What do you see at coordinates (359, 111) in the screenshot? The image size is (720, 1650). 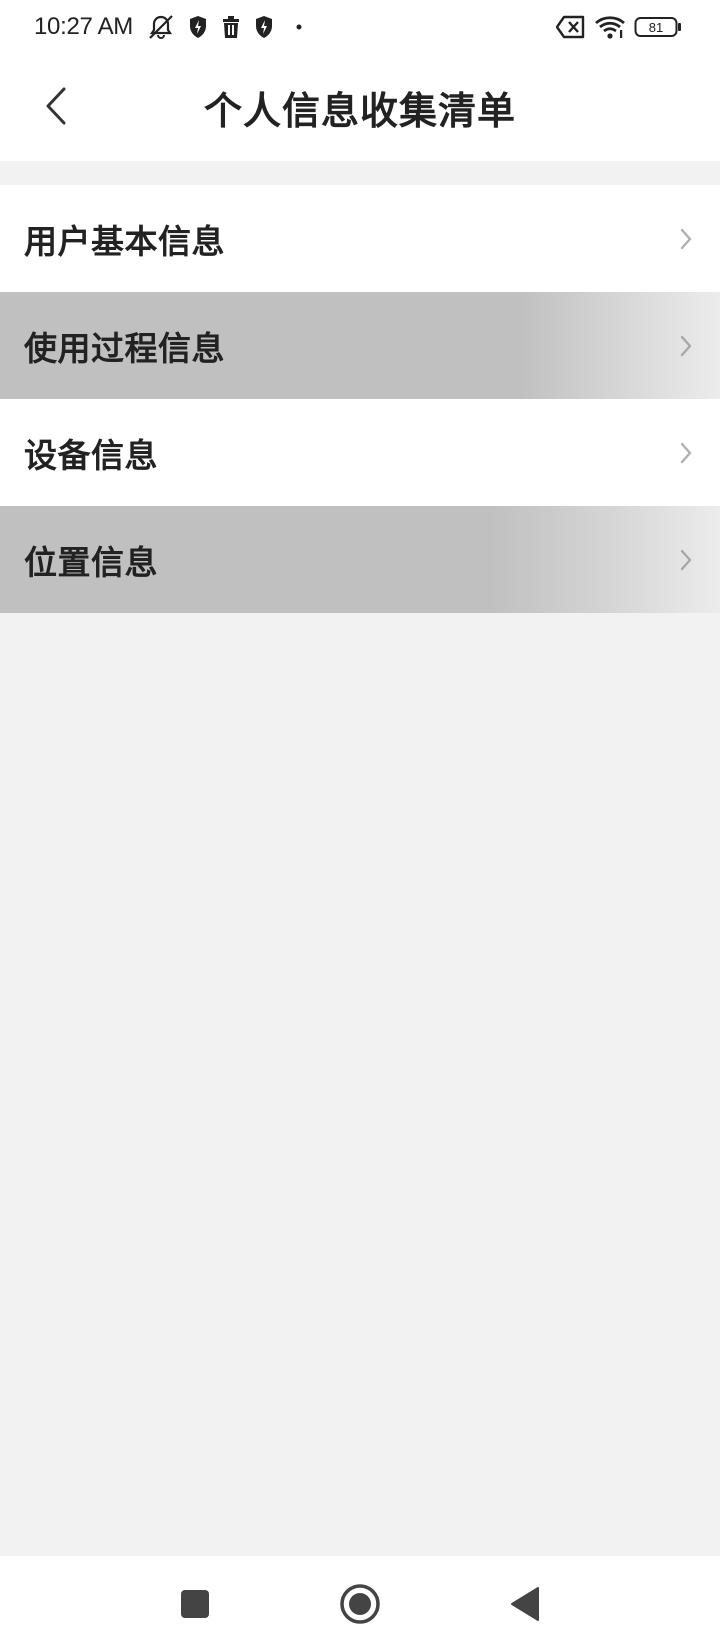 I see `page-title: 个人信息收集清单` at bounding box center [359, 111].